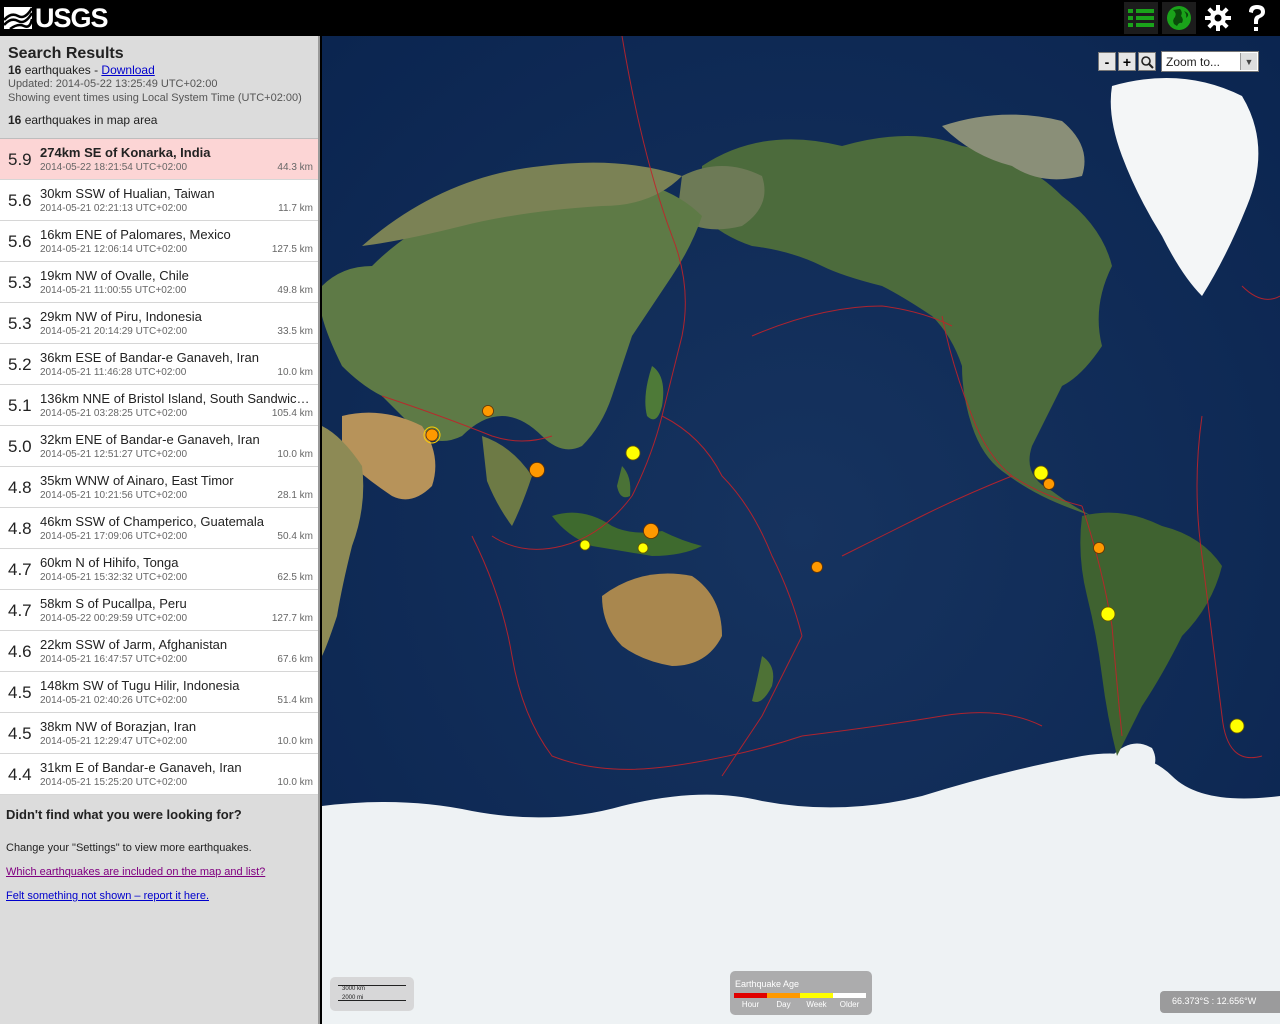  Describe the element at coordinates (114, 700) in the screenshot. I see `earthquake-time: 2014-05-21 02:40:26 UTC+02:00` at that location.